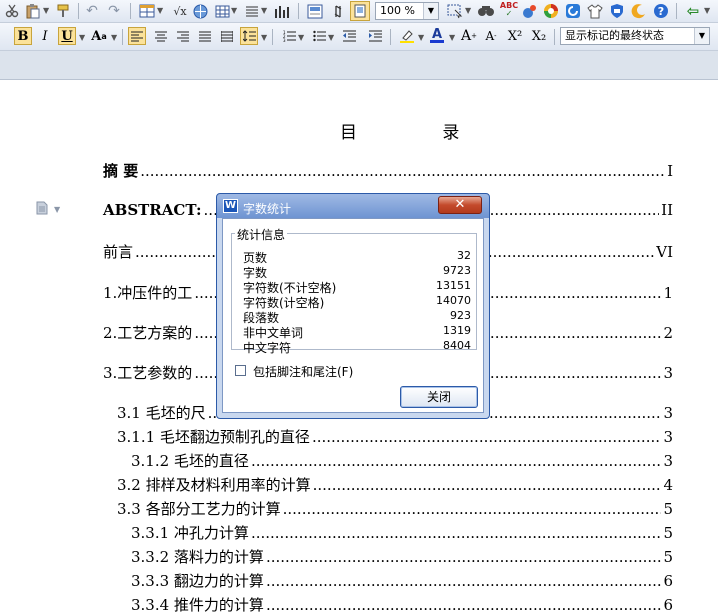 The height and width of the screenshot is (615, 718). I want to click on toc-entry: 3.3 各部分工艺力的计算 5, so click(395, 508).